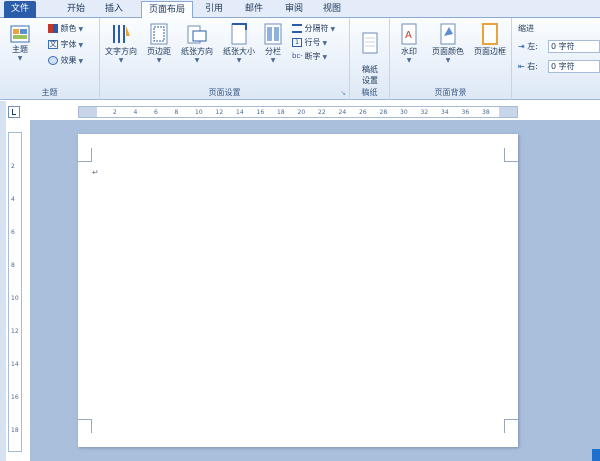 The image size is (600, 461). What do you see at coordinates (511, 426) in the screenshot?
I see `crop-mark-bottom-right` at bounding box center [511, 426].